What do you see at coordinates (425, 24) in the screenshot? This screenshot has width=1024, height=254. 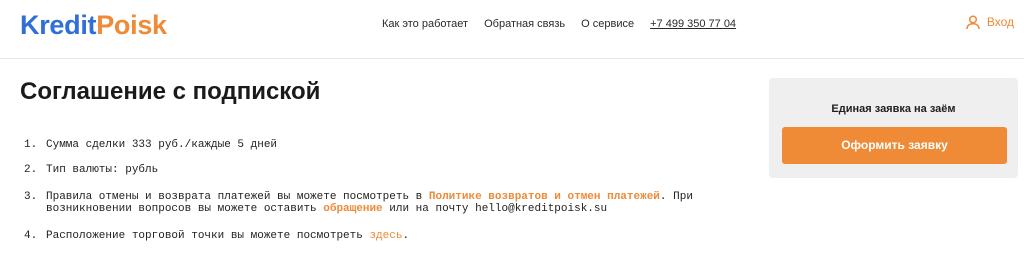 I see `nav-how-it-works: Как это работает` at bounding box center [425, 24].